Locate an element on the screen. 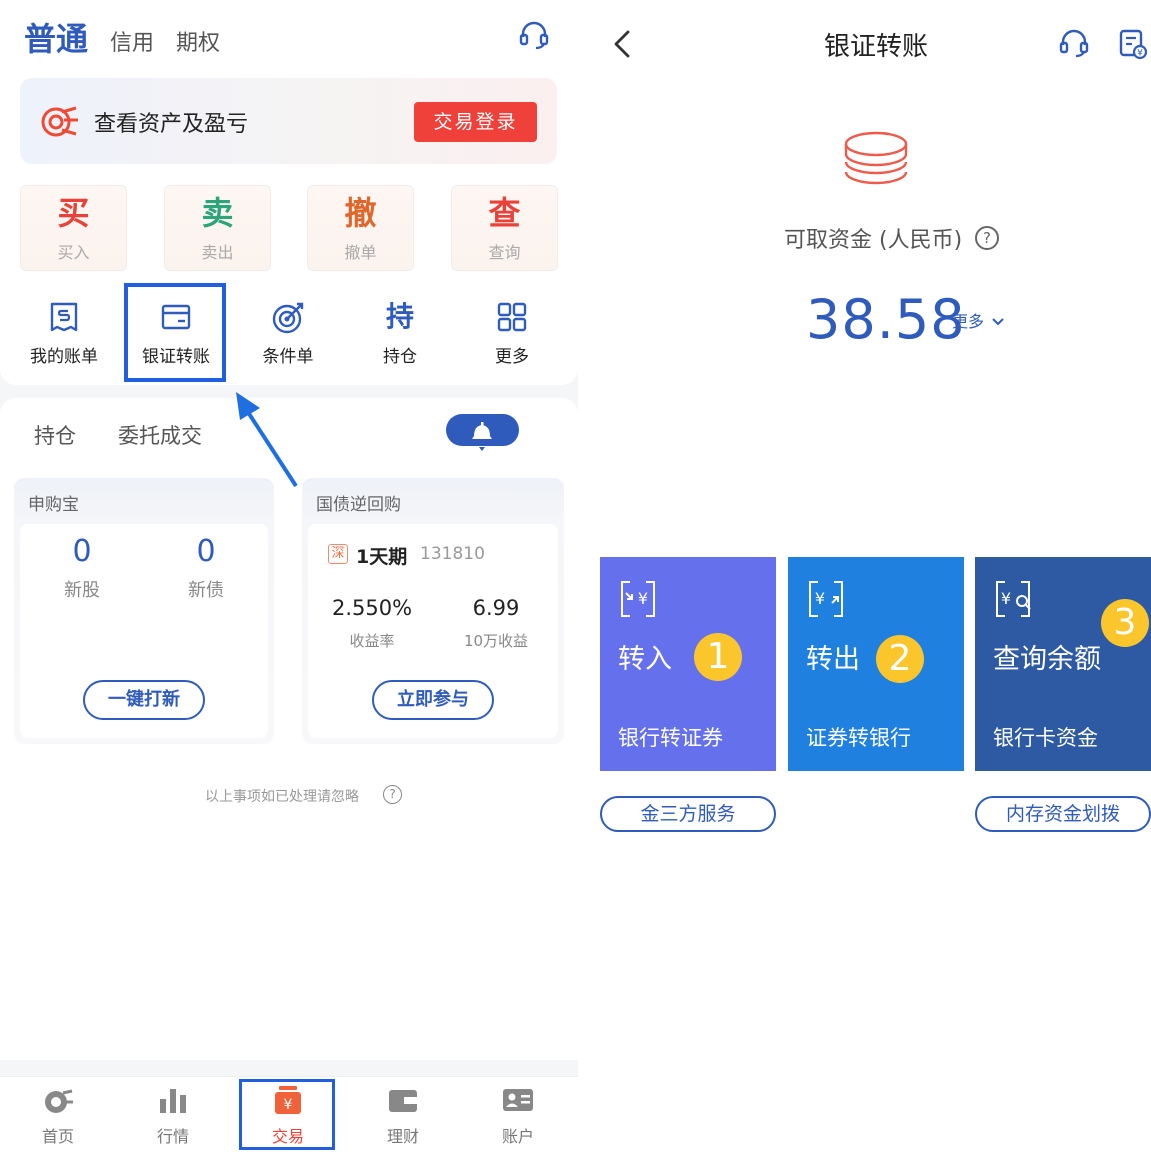 The image size is (1151, 1165). my-bill-label: 我的账单 is located at coordinates (64, 357).